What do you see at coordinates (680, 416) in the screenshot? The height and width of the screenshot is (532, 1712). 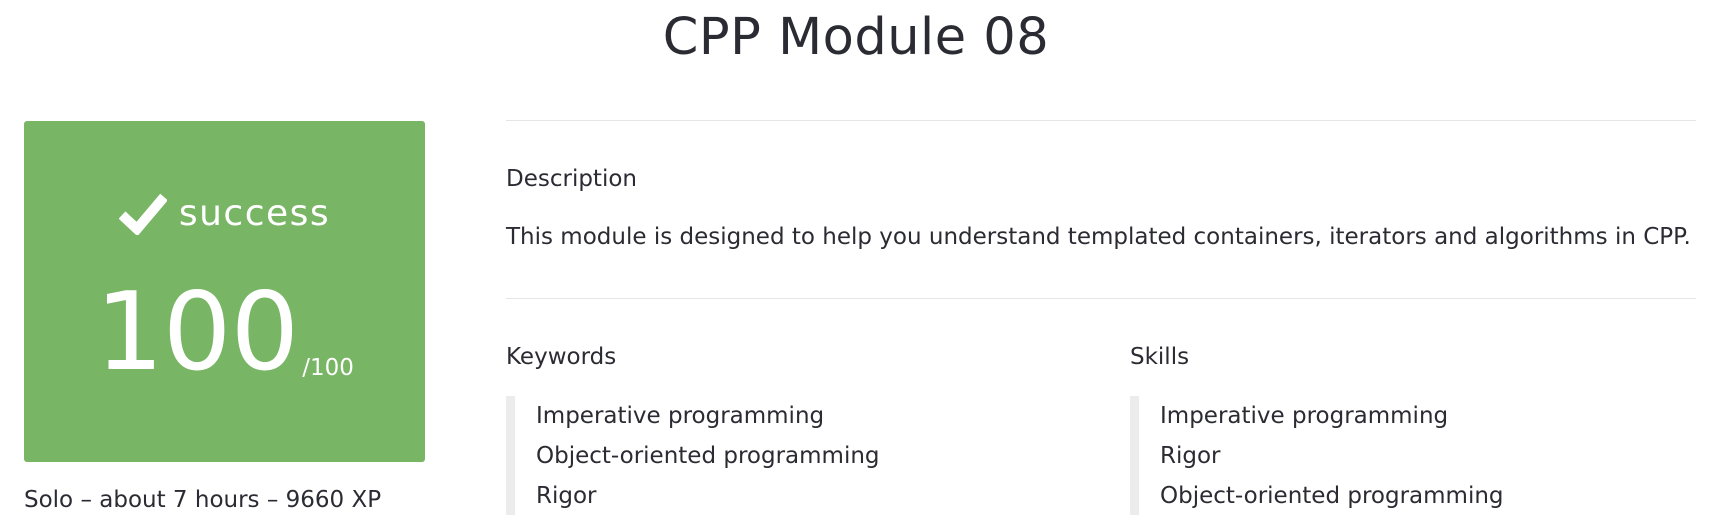 I see `keyword-item: Imperative programming` at bounding box center [680, 416].